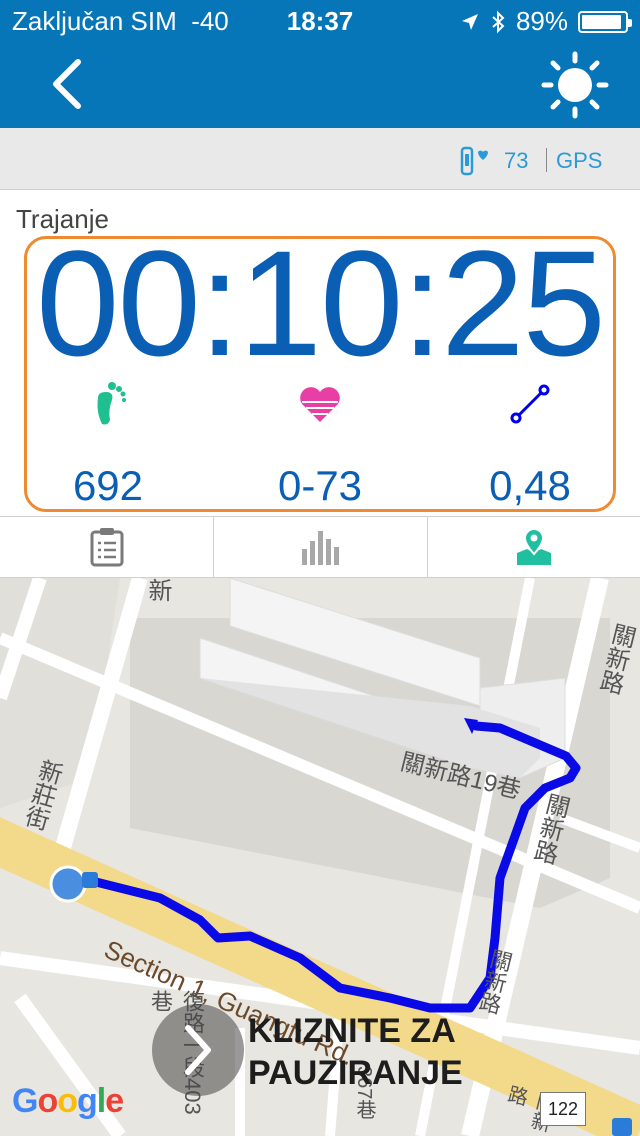  I want to click on heart-icon, so click(320, 404).